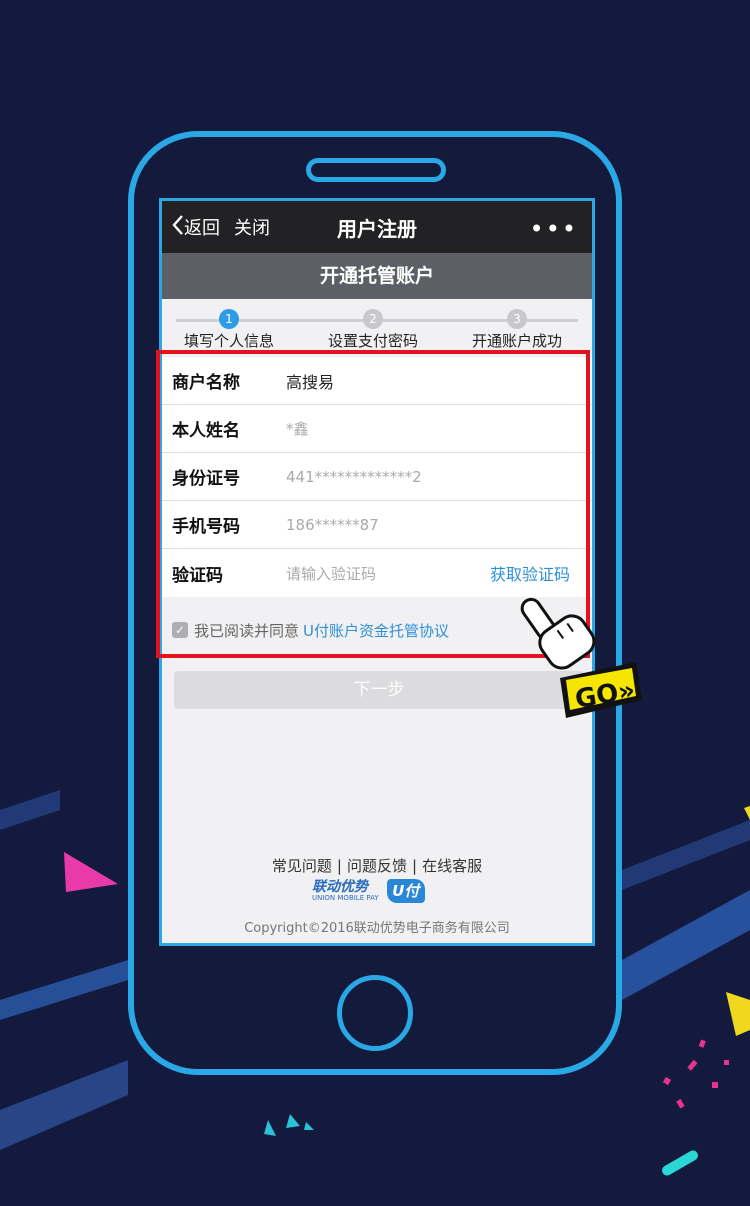  I want to click on real-name-label: 本人姓名, so click(206, 431).